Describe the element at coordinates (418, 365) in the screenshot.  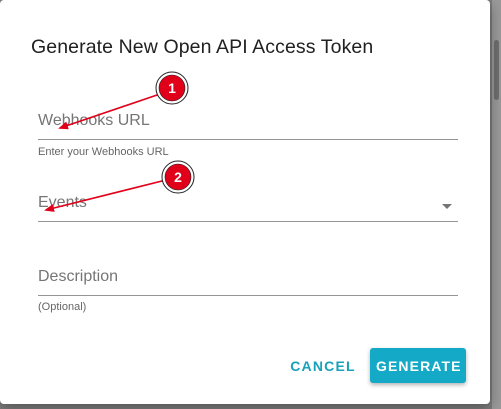
I see `generate-button: GENERATE` at that location.